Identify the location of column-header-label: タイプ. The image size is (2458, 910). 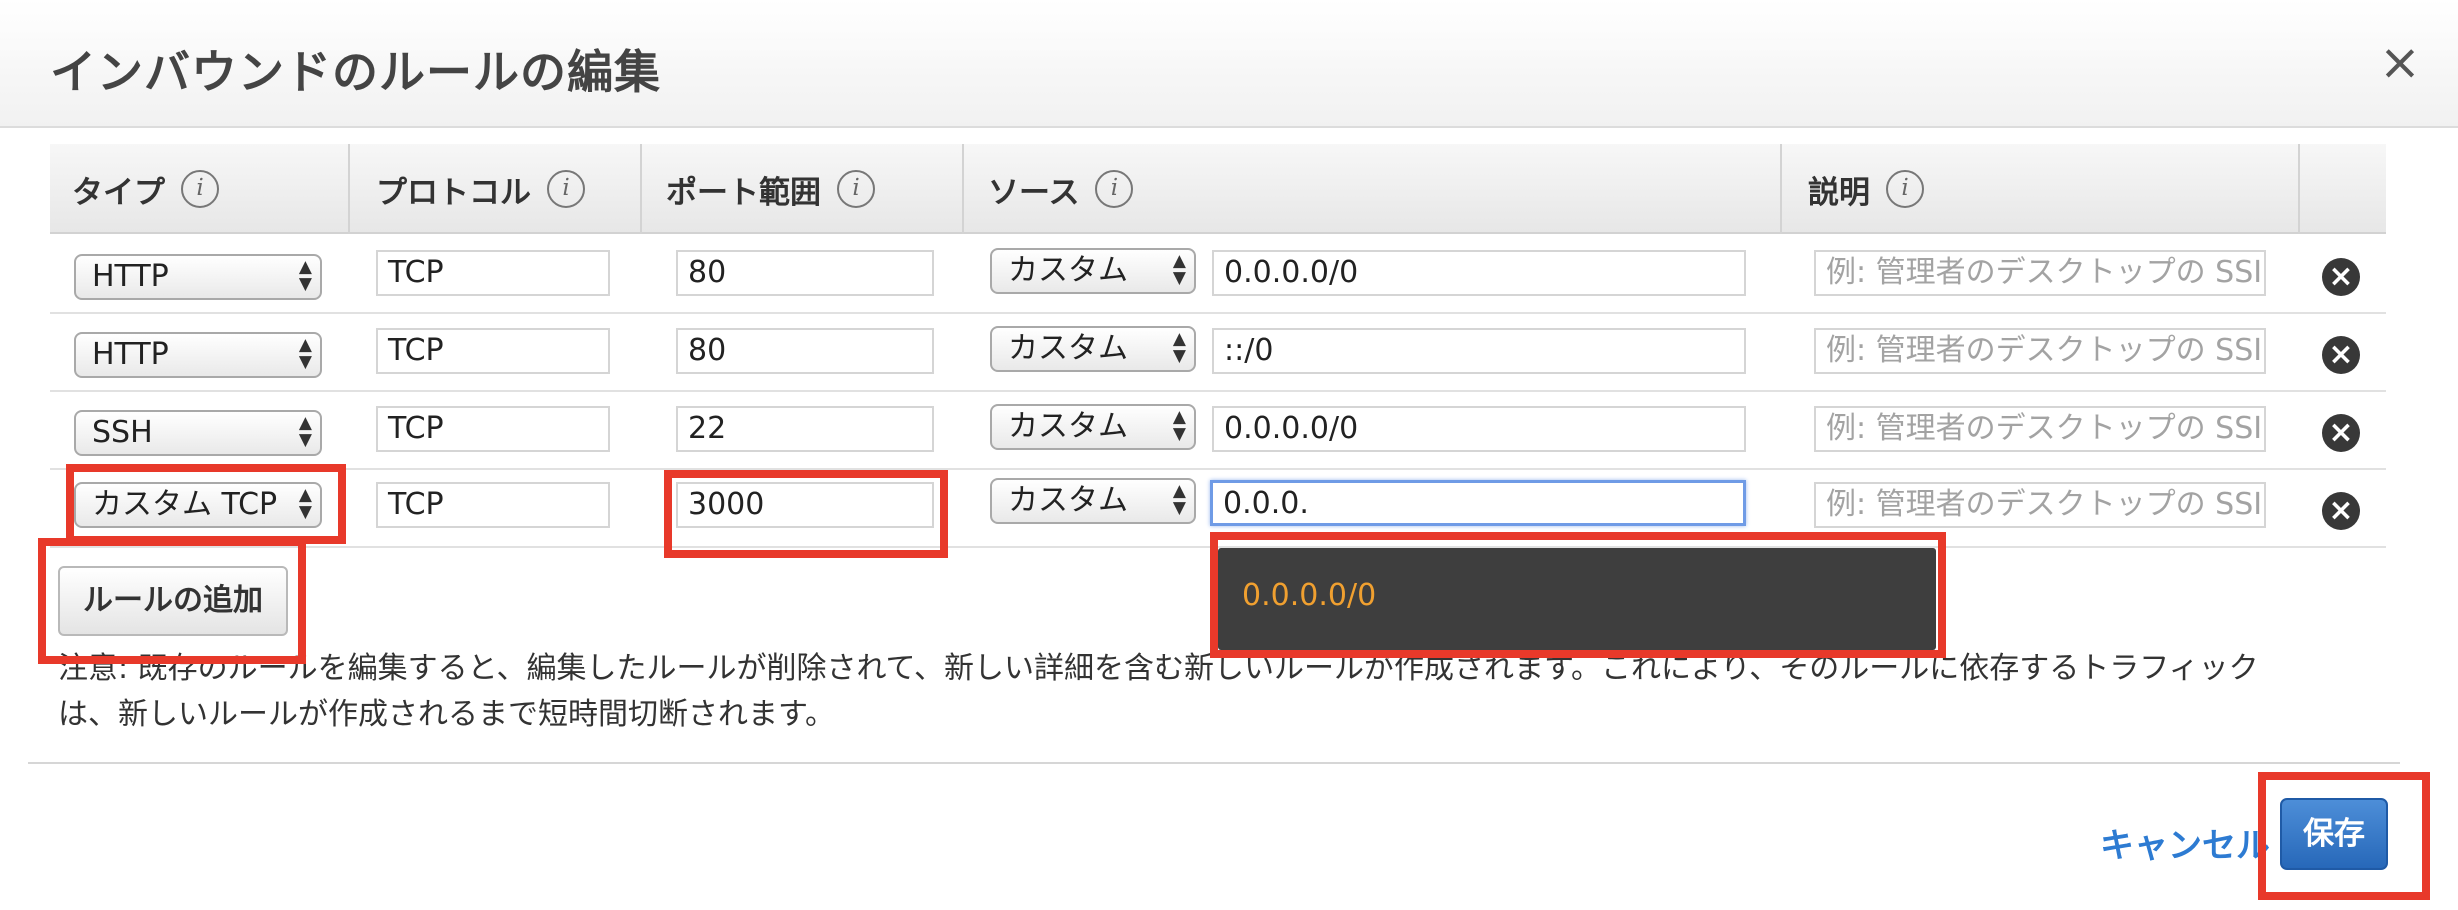
(118, 192).